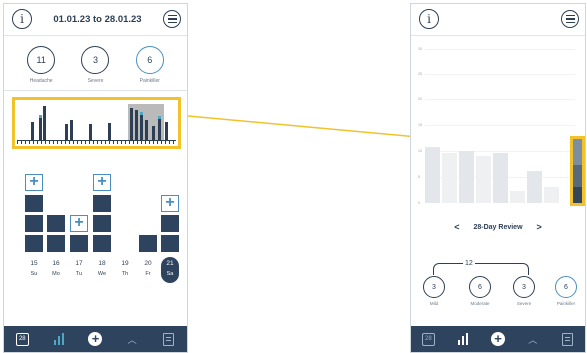  I want to click on total-count: 12, so click(469, 263).